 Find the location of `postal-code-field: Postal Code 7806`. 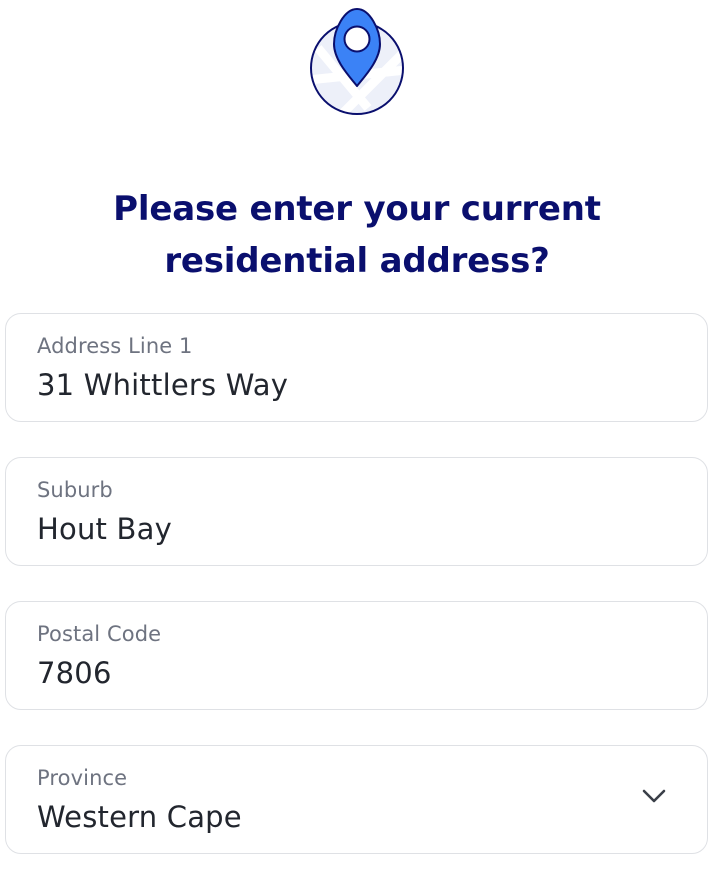

postal-code-field: Postal Code 7806 is located at coordinates (356, 655).